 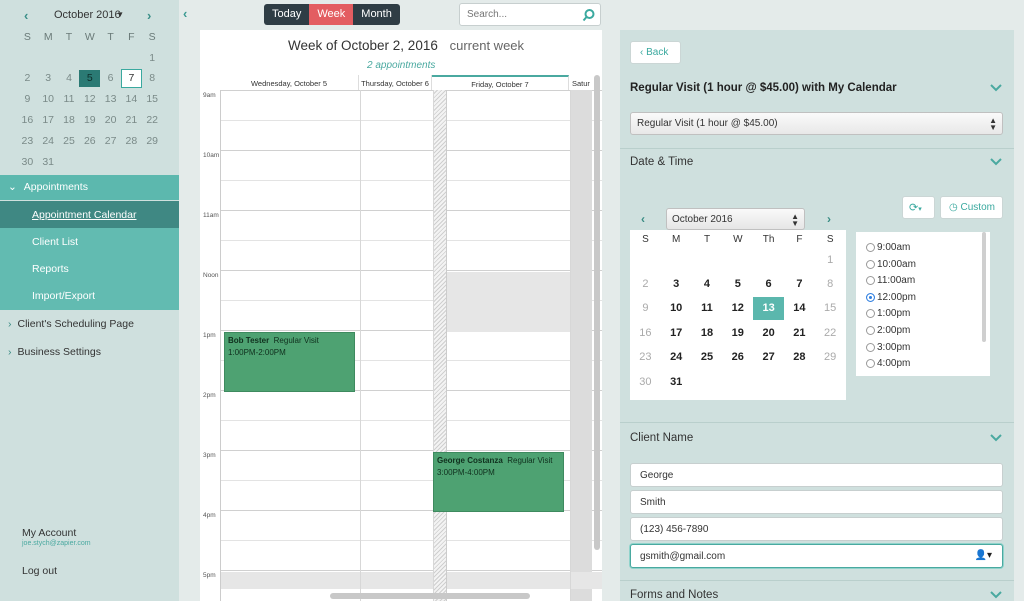 What do you see at coordinates (707, 357) in the screenshot?
I see `picker-day-cell: 25` at bounding box center [707, 357].